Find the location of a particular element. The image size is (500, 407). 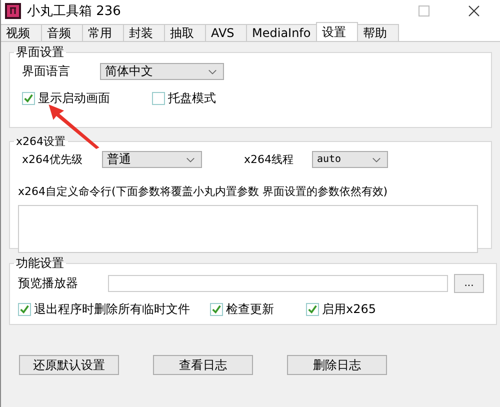

group-title: 界面设置 is located at coordinates (40, 52).